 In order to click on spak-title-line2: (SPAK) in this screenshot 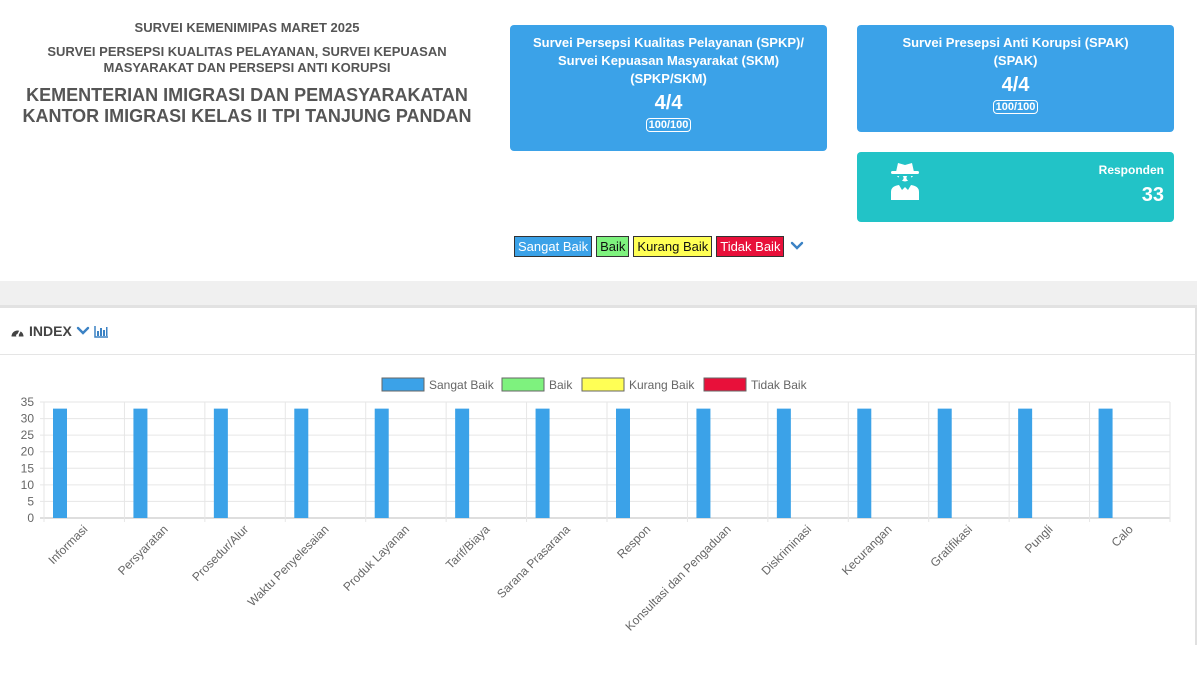, I will do `click(1015, 60)`.